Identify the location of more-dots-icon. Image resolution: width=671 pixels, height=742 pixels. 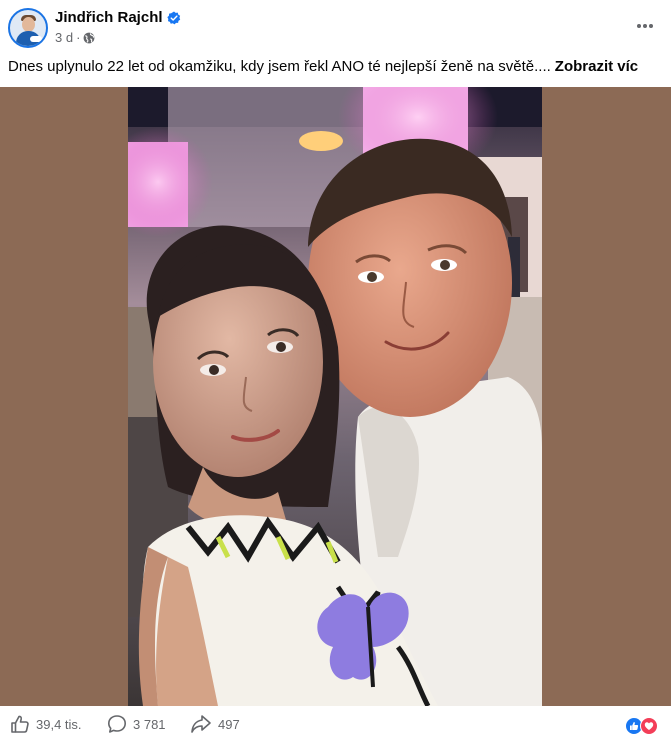
(645, 26).